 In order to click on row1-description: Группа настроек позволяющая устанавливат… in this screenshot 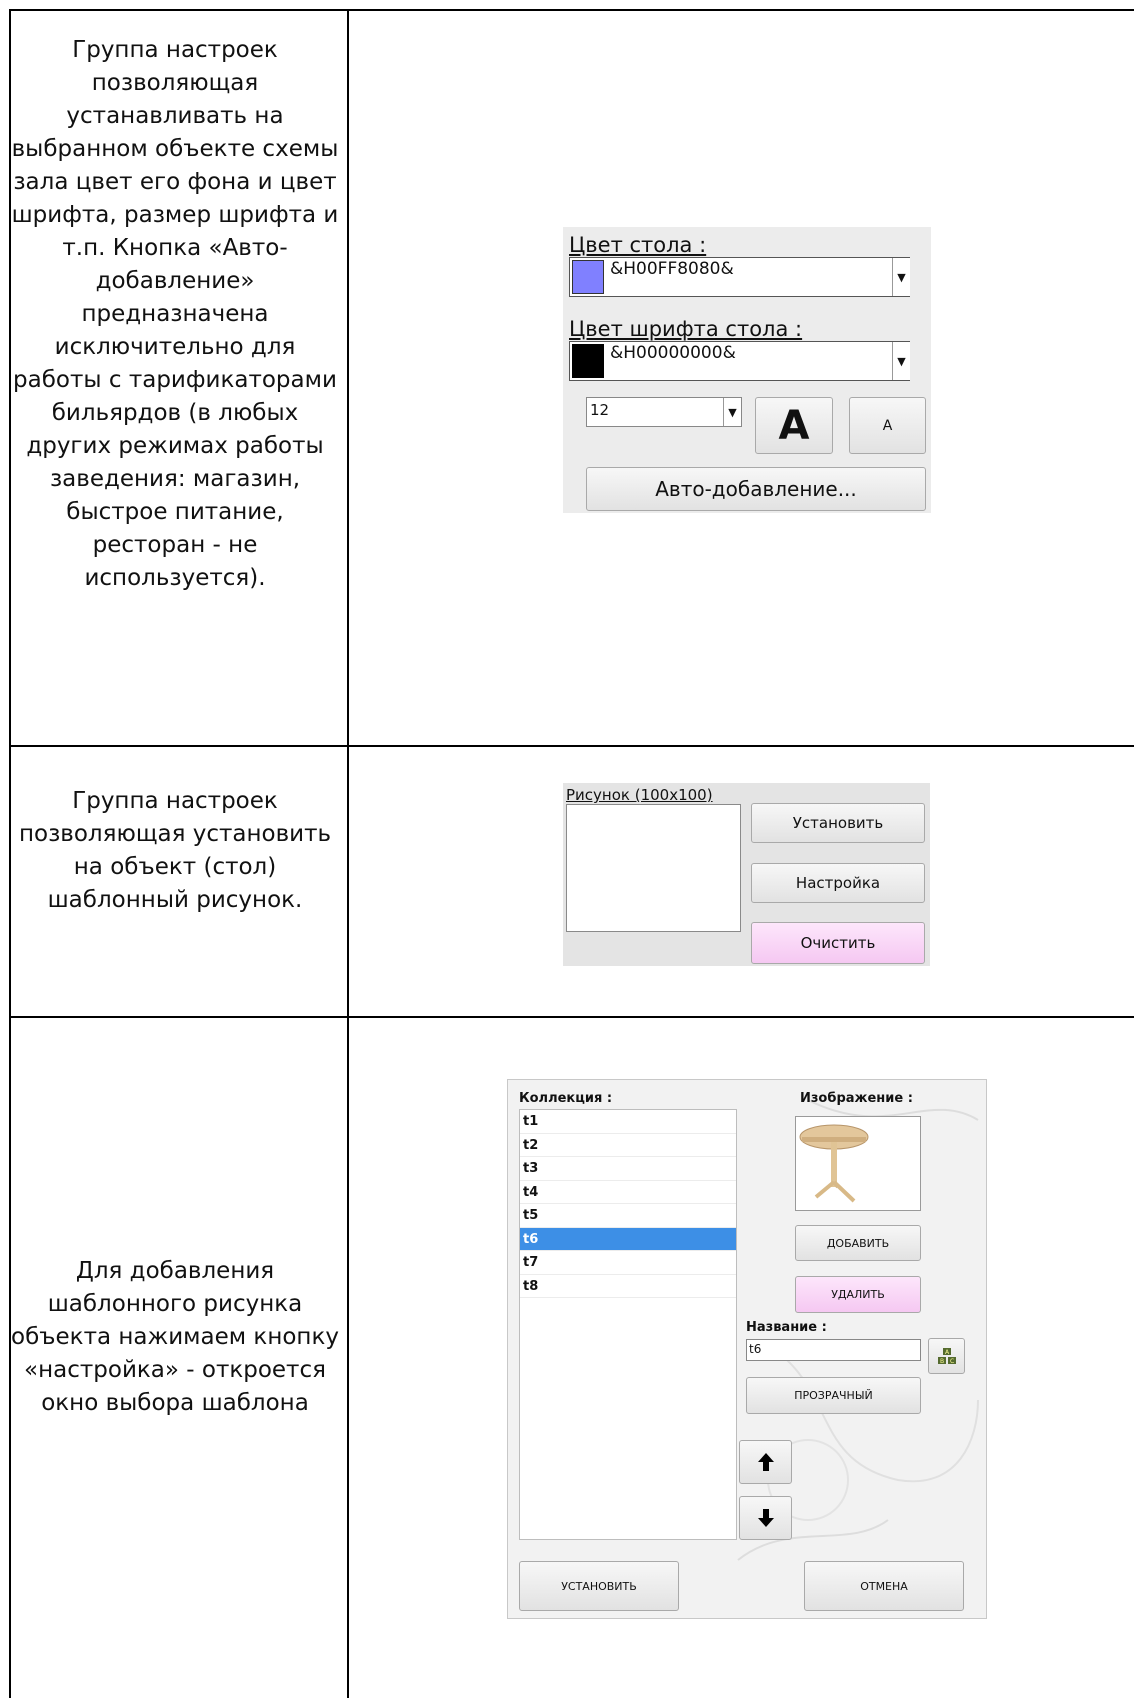, I will do `click(175, 314)`.